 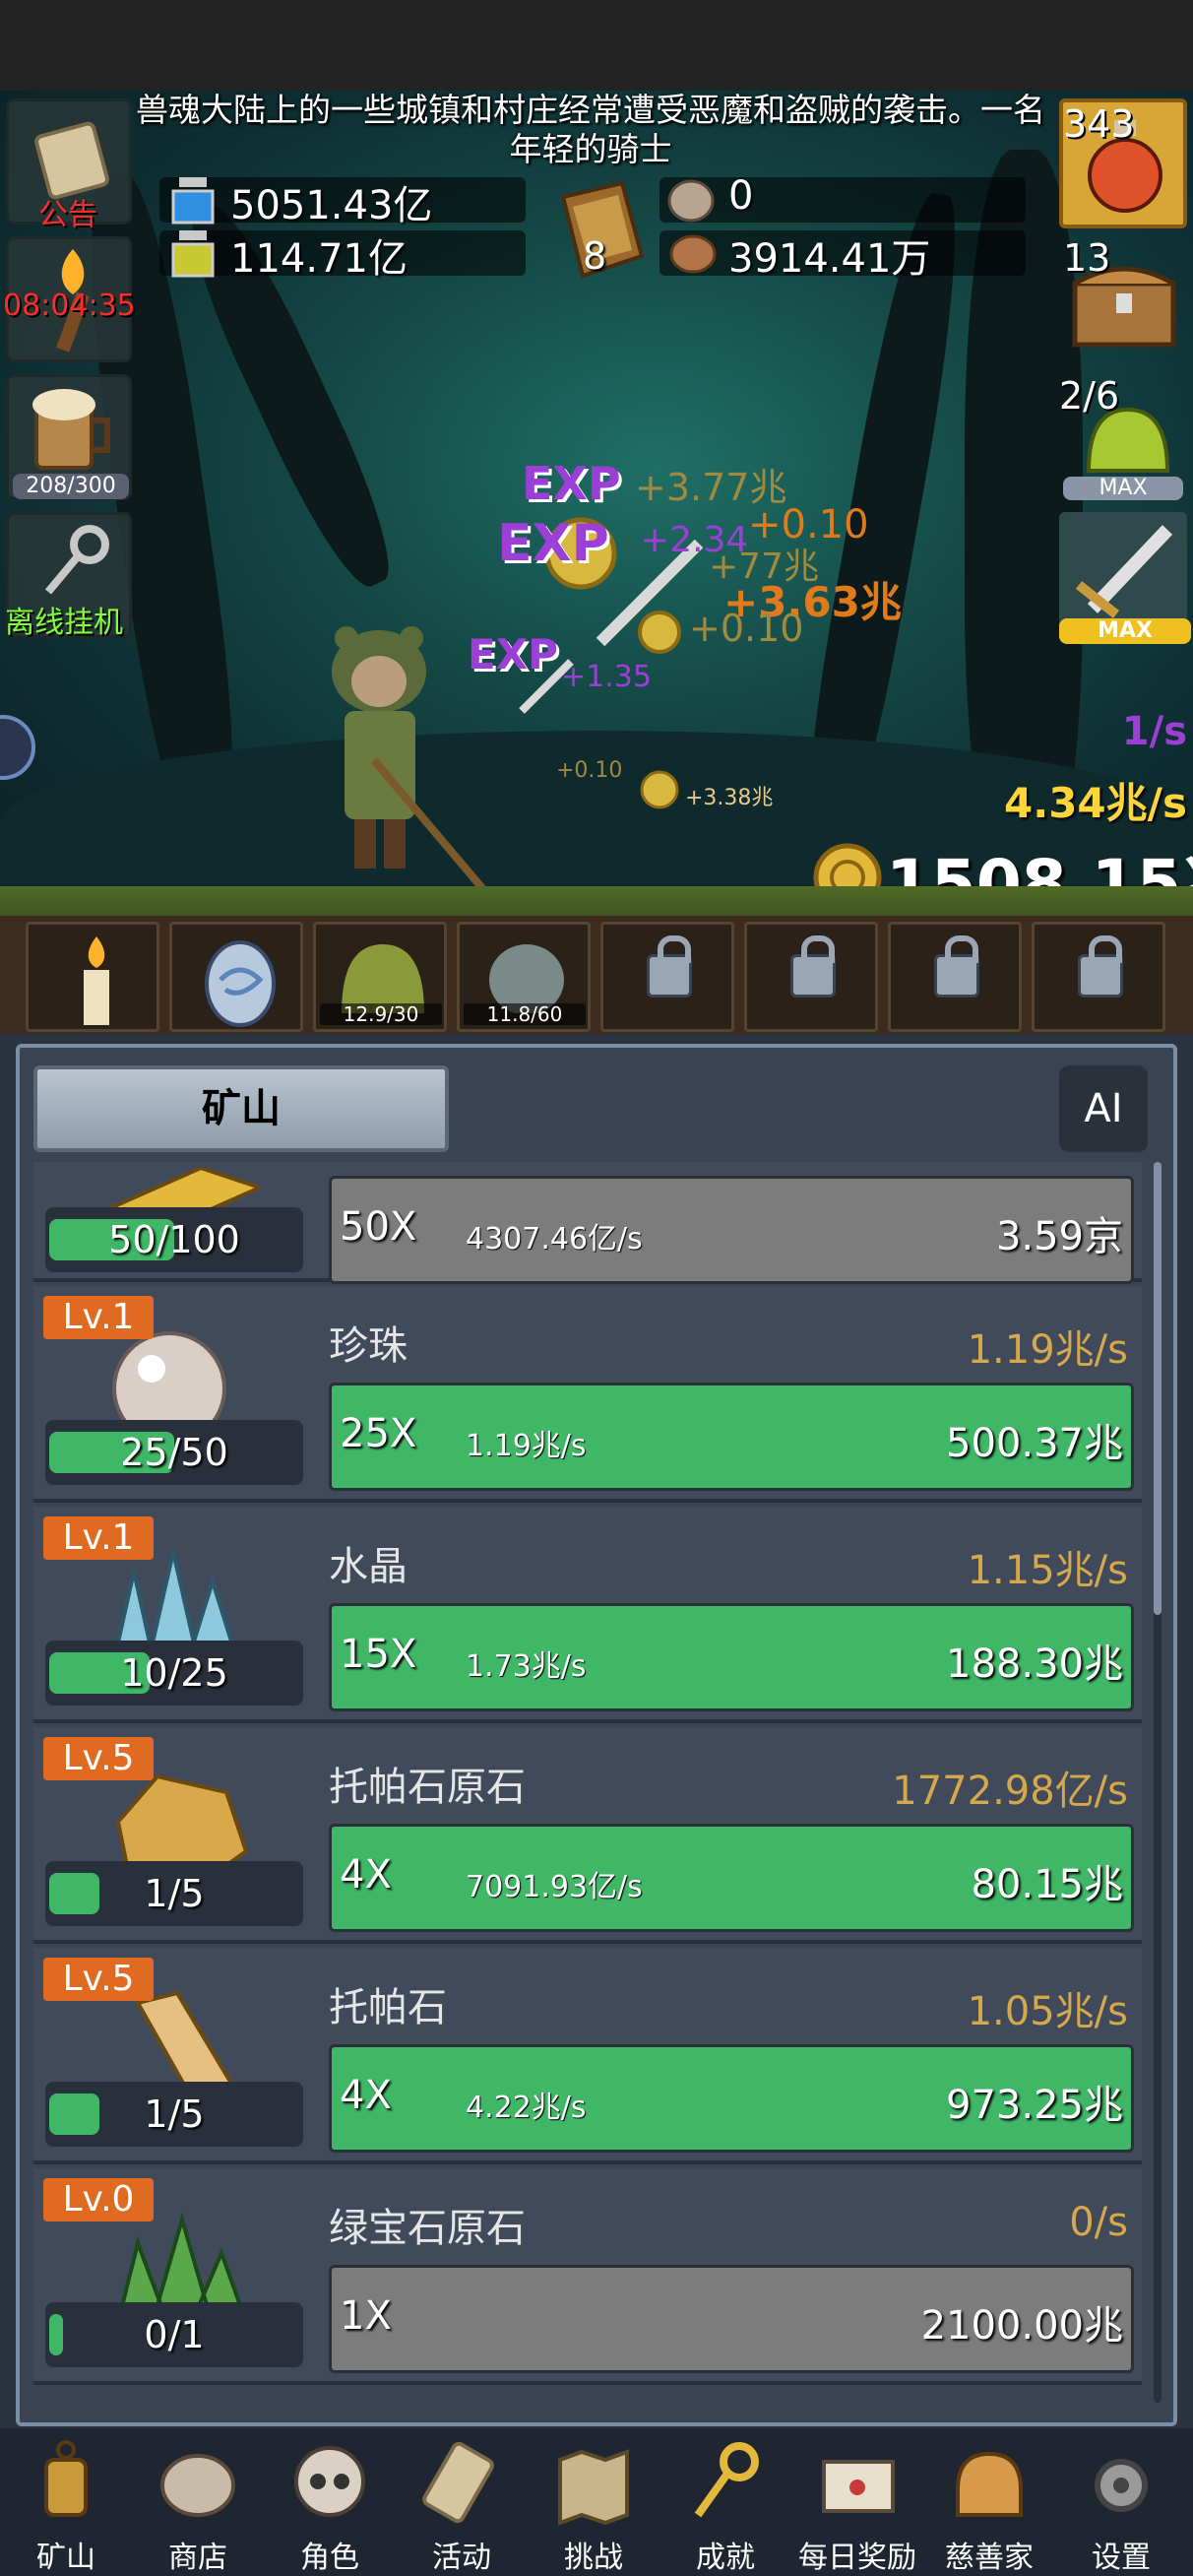 I want to click on level-badge: Lv.1, so click(x=98, y=1538).